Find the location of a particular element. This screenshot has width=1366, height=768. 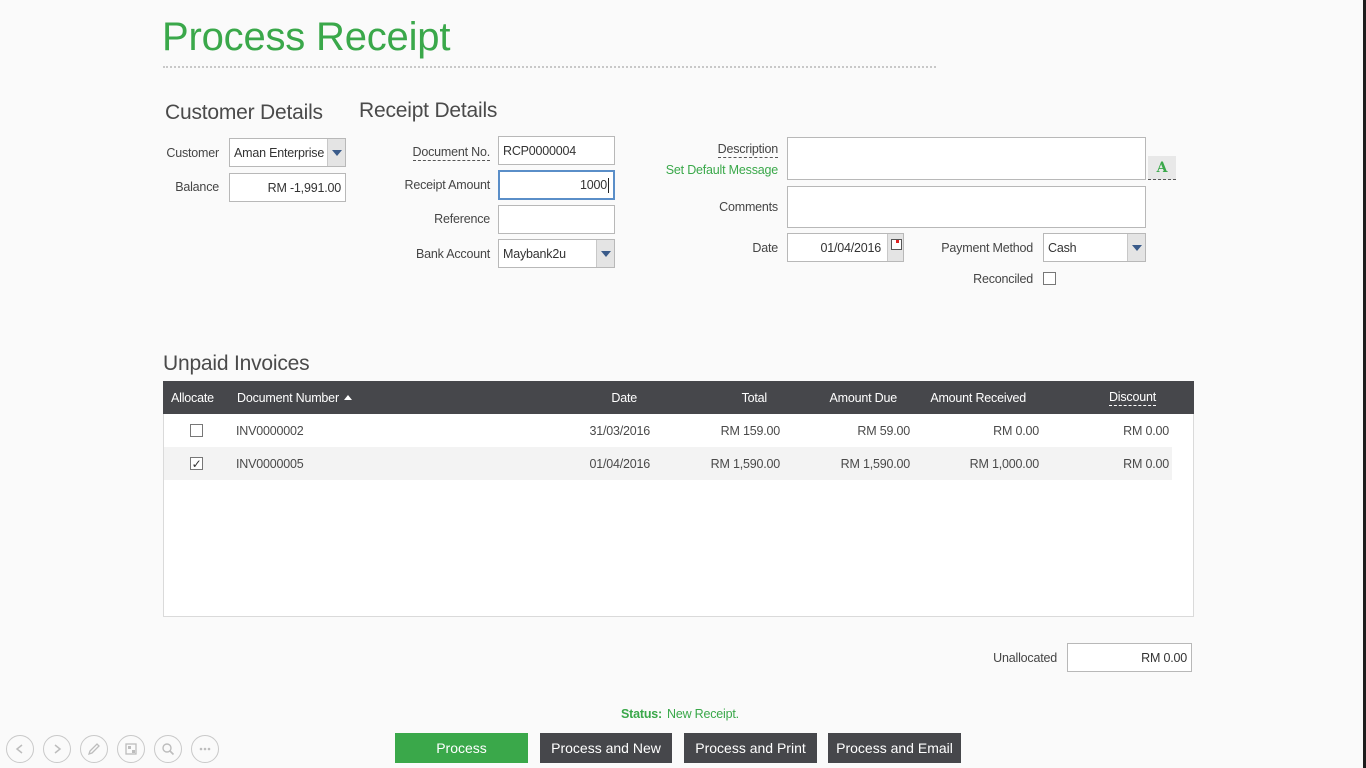

date-input: 01/04/2016 is located at coordinates (845, 247).